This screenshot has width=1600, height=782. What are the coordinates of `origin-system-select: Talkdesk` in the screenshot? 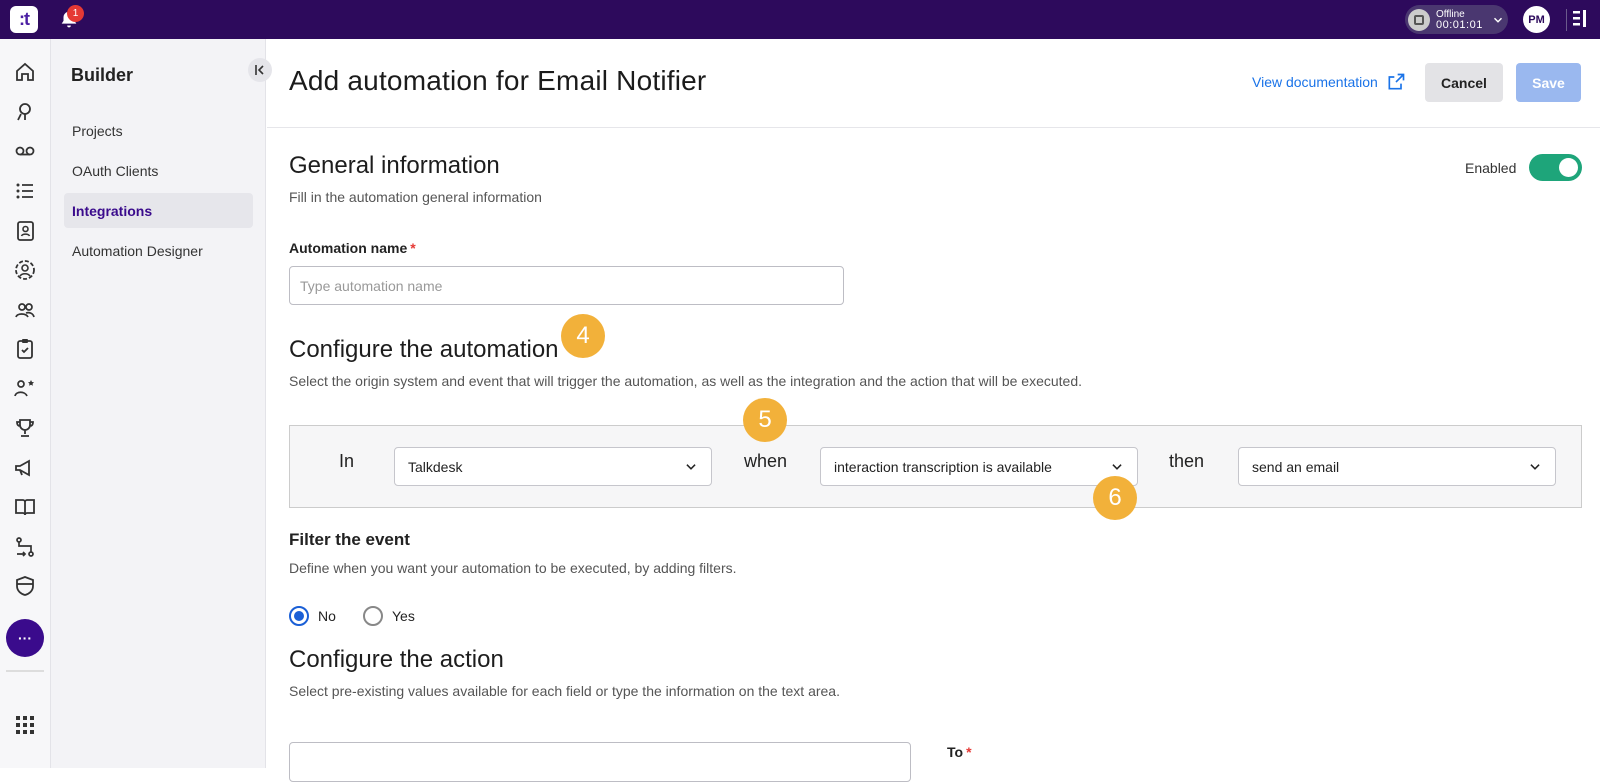 It's located at (553, 466).